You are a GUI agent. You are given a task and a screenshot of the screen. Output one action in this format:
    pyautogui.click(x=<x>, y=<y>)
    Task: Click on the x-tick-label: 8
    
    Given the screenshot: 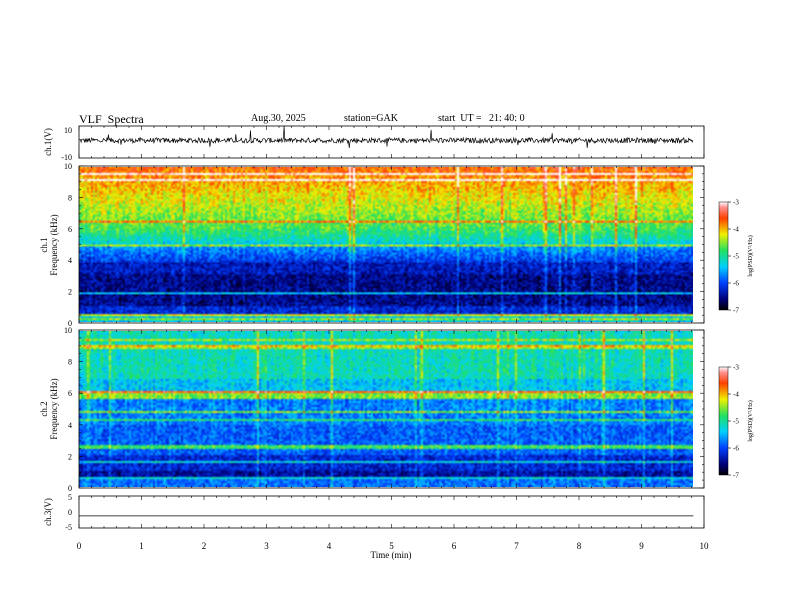 What is the action you would take?
    pyautogui.click(x=579, y=546)
    